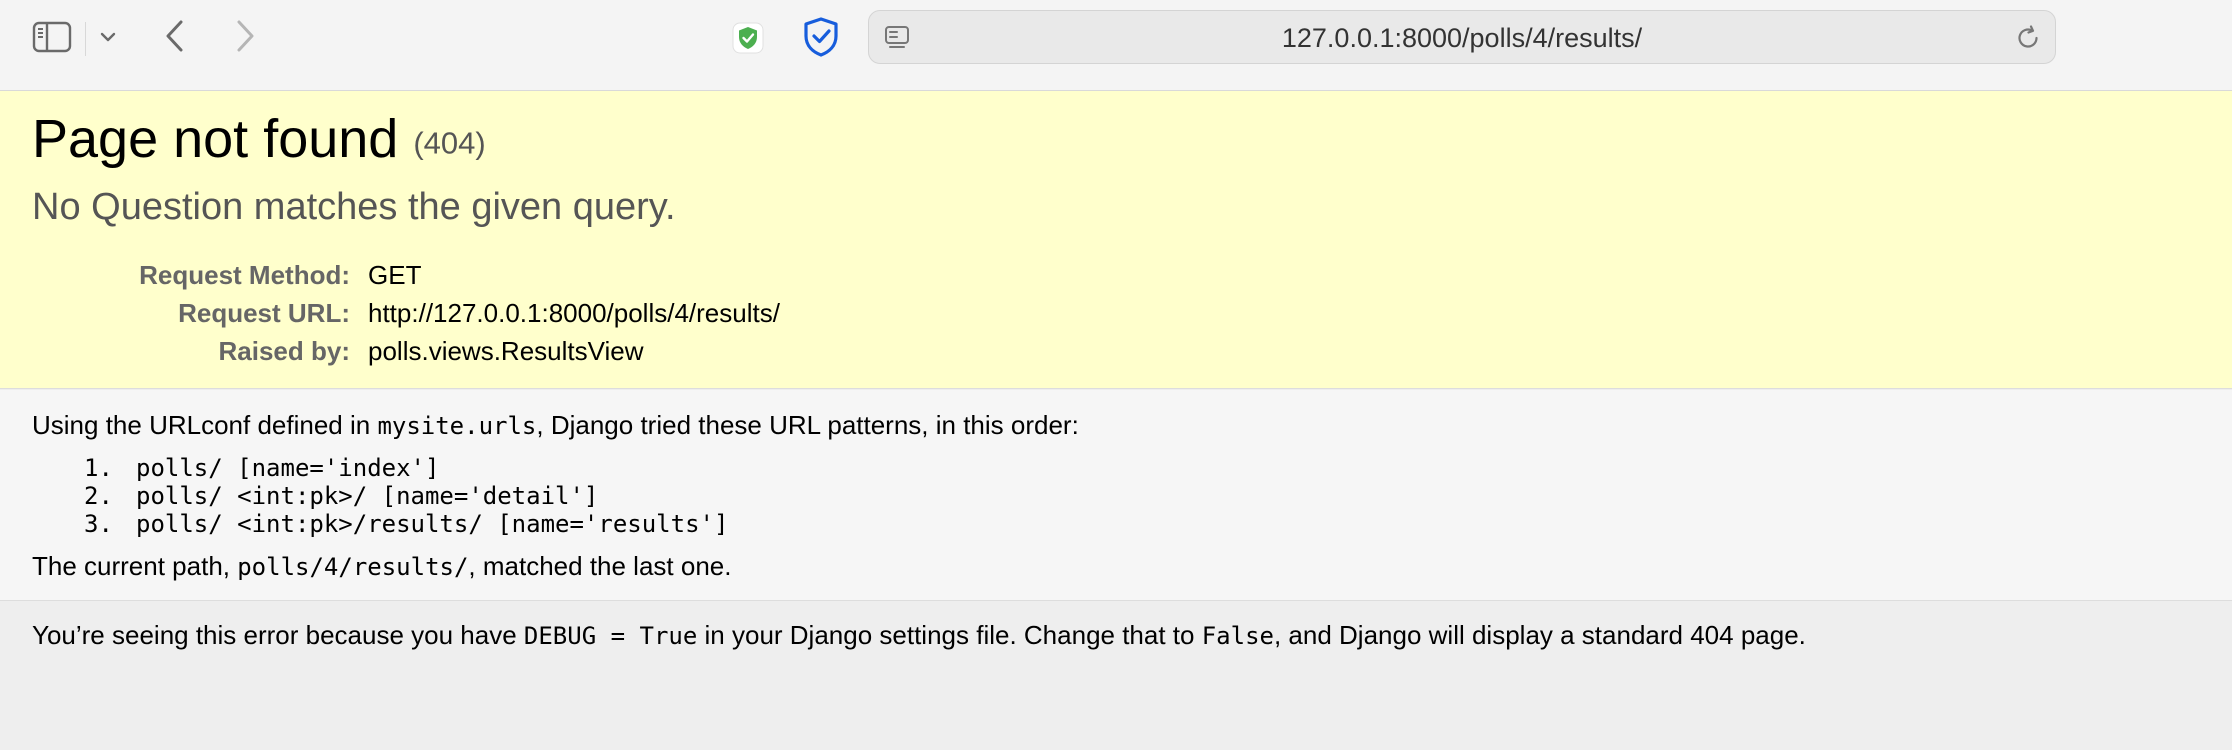 The width and height of the screenshot is (2232, 750). I want to click on sidebar-icon, so click(52, 37).